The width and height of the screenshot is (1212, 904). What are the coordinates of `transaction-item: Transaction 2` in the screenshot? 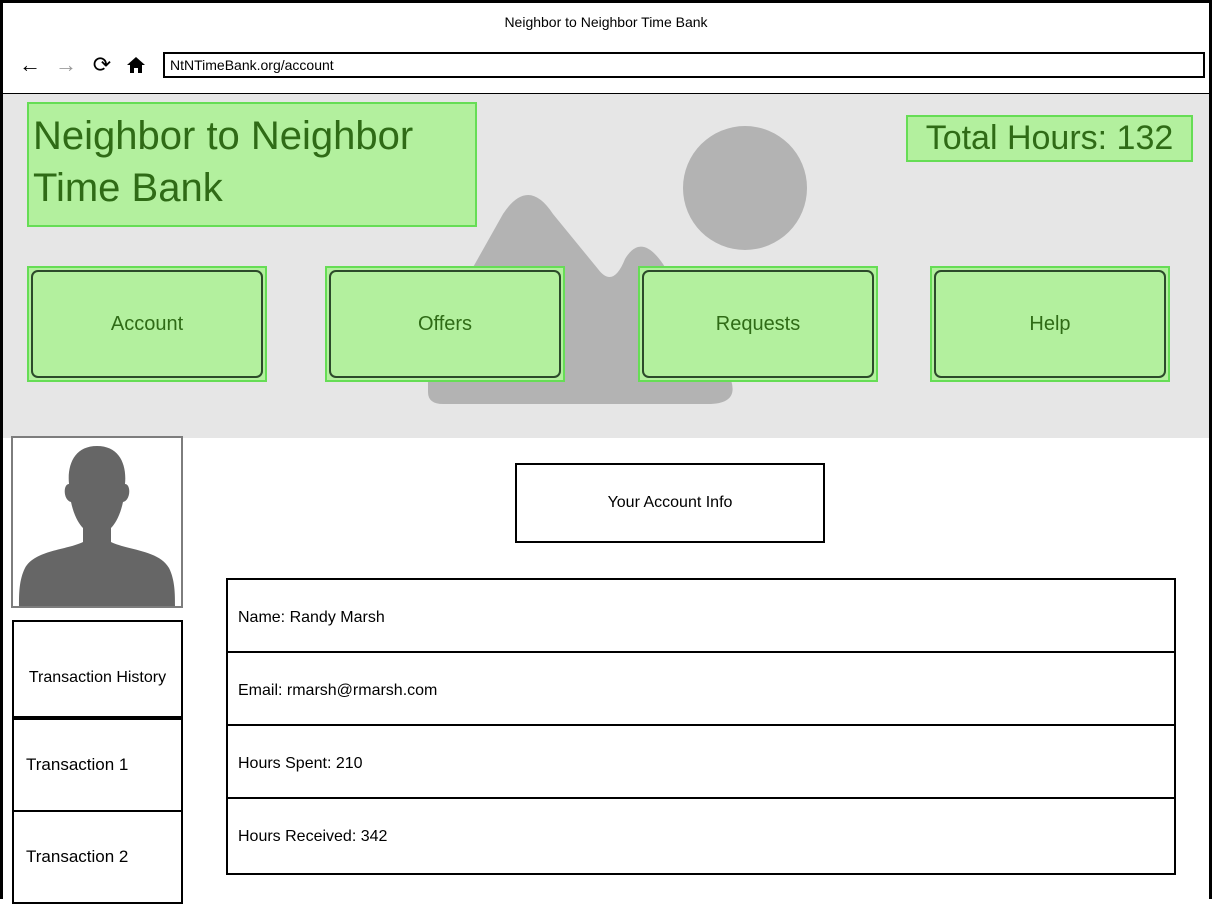 It's located at (97, 858).